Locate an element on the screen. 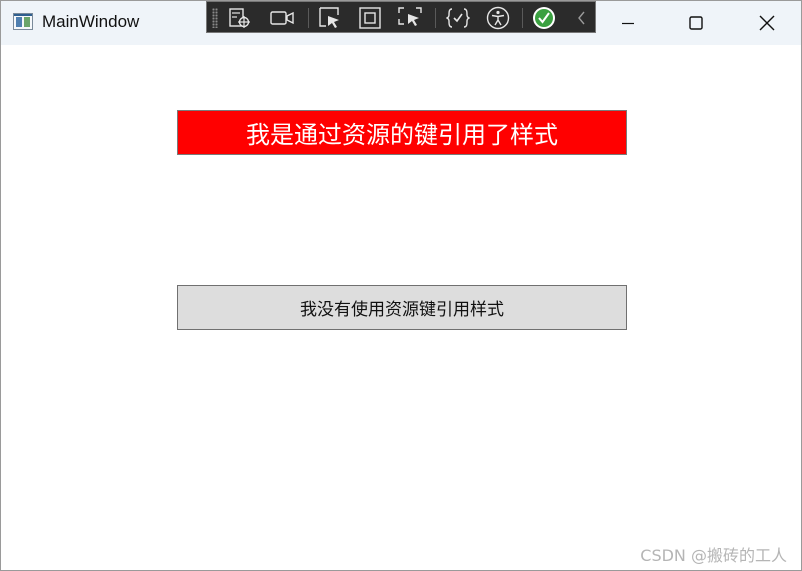  app-window-icon is located at coordinates (23, 21).